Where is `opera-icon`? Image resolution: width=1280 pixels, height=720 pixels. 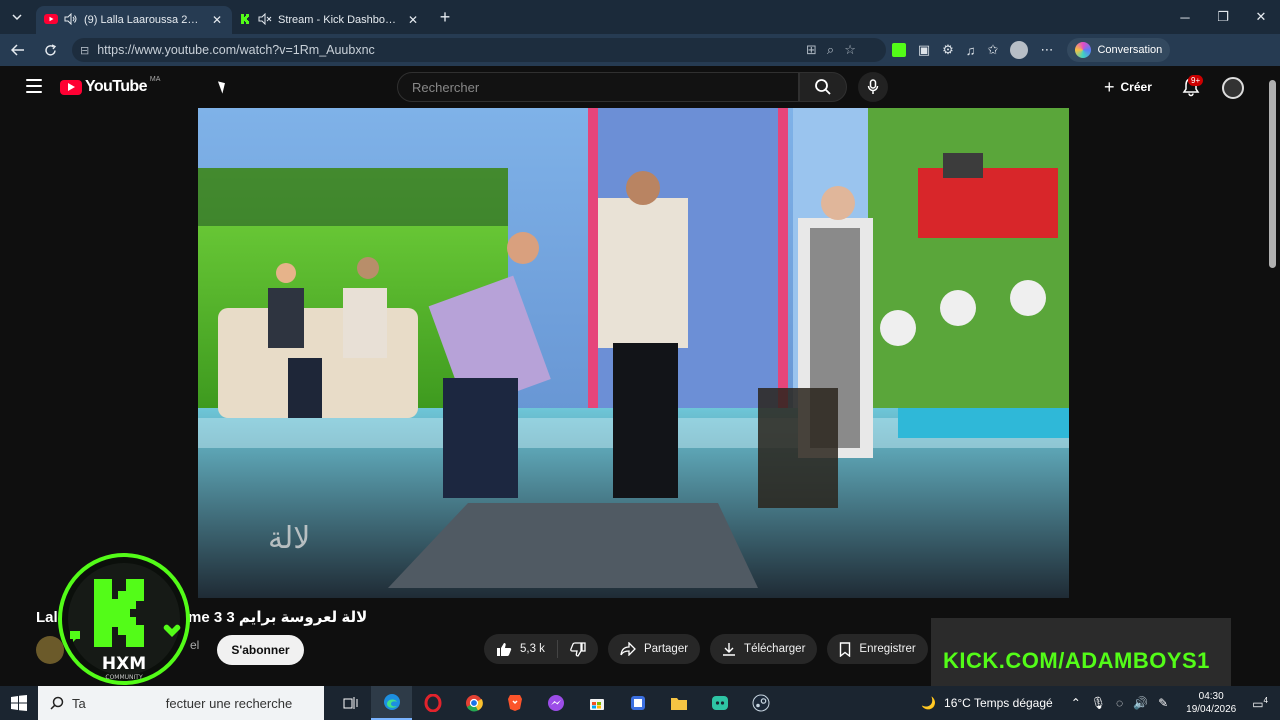
opera-icon is located at coordinates (432, 703).